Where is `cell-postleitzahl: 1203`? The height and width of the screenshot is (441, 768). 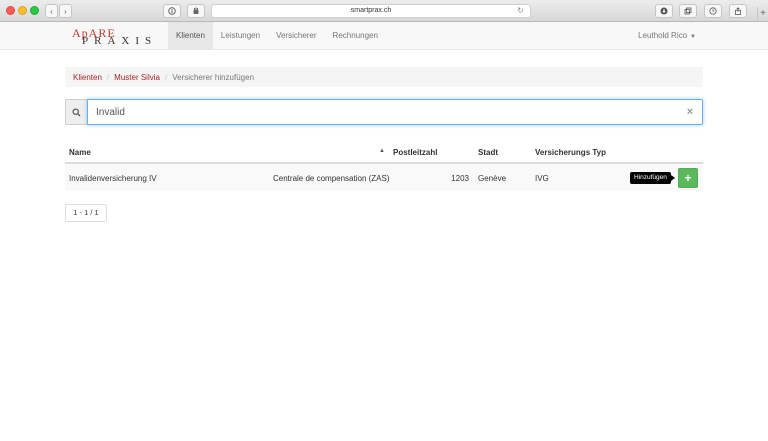
cell-postleitzahl: 1203 is located at coordinates (460, 178).